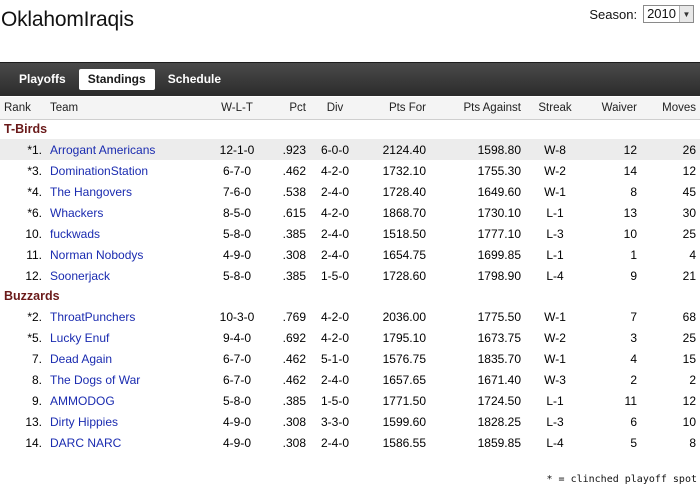  What do you see at coordinates (350, 79) in the screenshot?
I see `nav-tabbar: Playoffs Standings Schedule` at bounding box center [350, 79].